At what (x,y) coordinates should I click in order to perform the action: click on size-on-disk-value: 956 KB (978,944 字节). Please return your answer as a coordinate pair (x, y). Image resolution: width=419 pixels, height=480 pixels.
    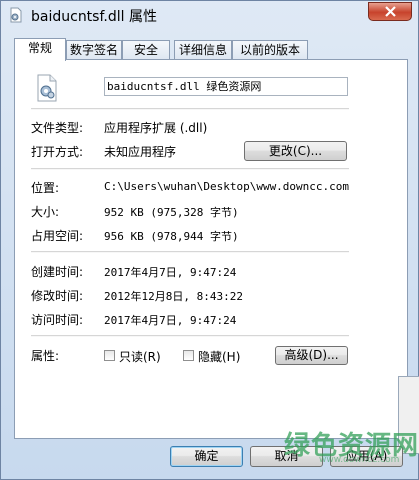
    Looking at the image, I should click on (171, 236).